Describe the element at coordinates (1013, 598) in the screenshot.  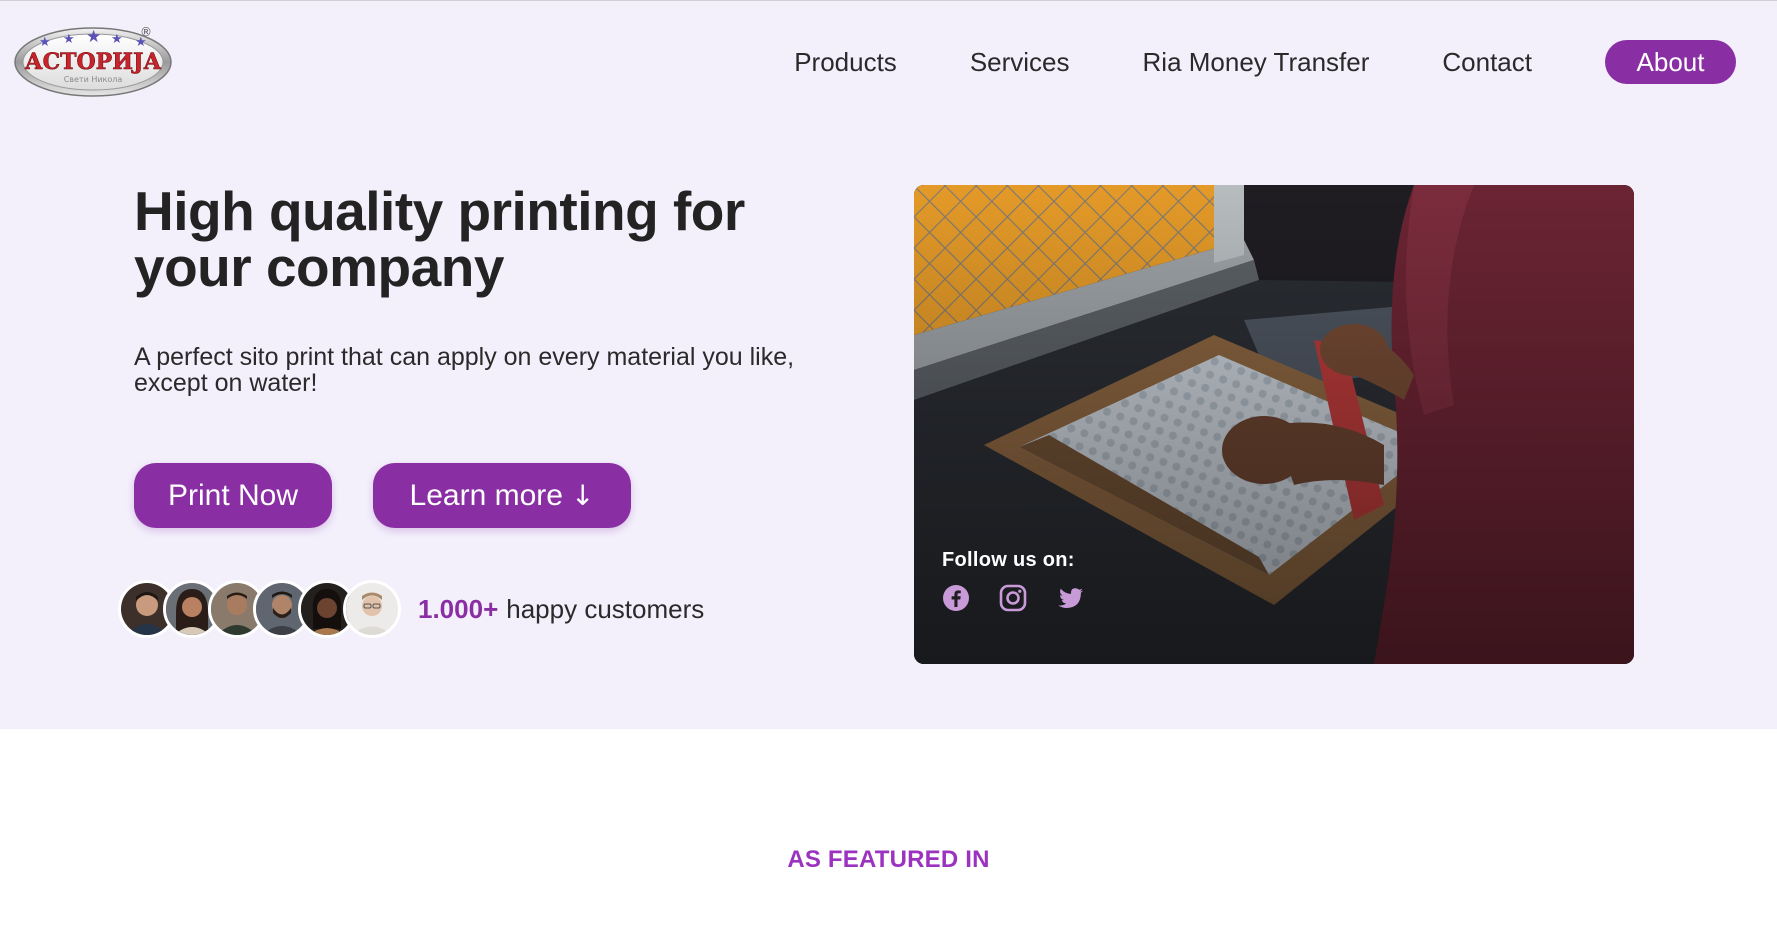
I see `instagram-icon` at that location.